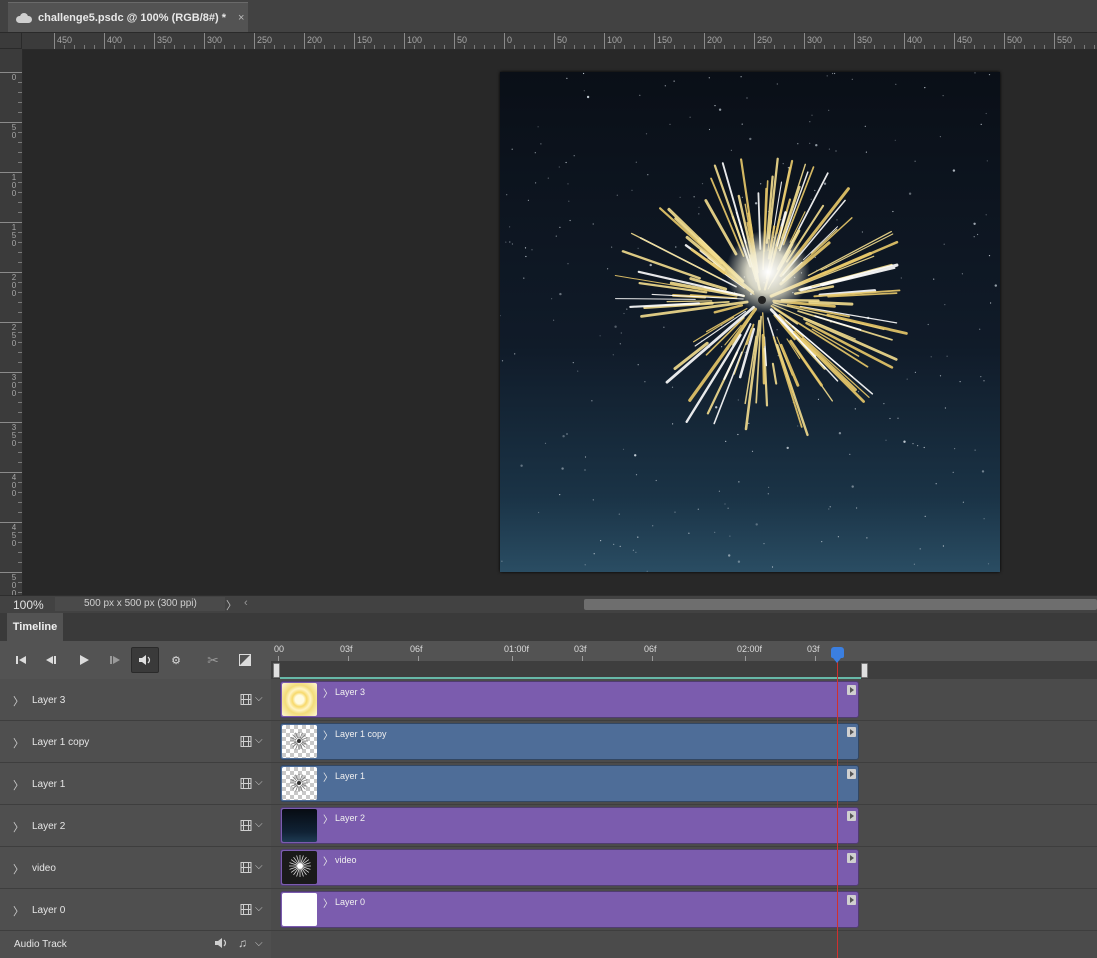  What do you see at coordinates (49, 784) in the screenshot?
I see `layer-name: Layer 1` at bounding box center [49, 784].